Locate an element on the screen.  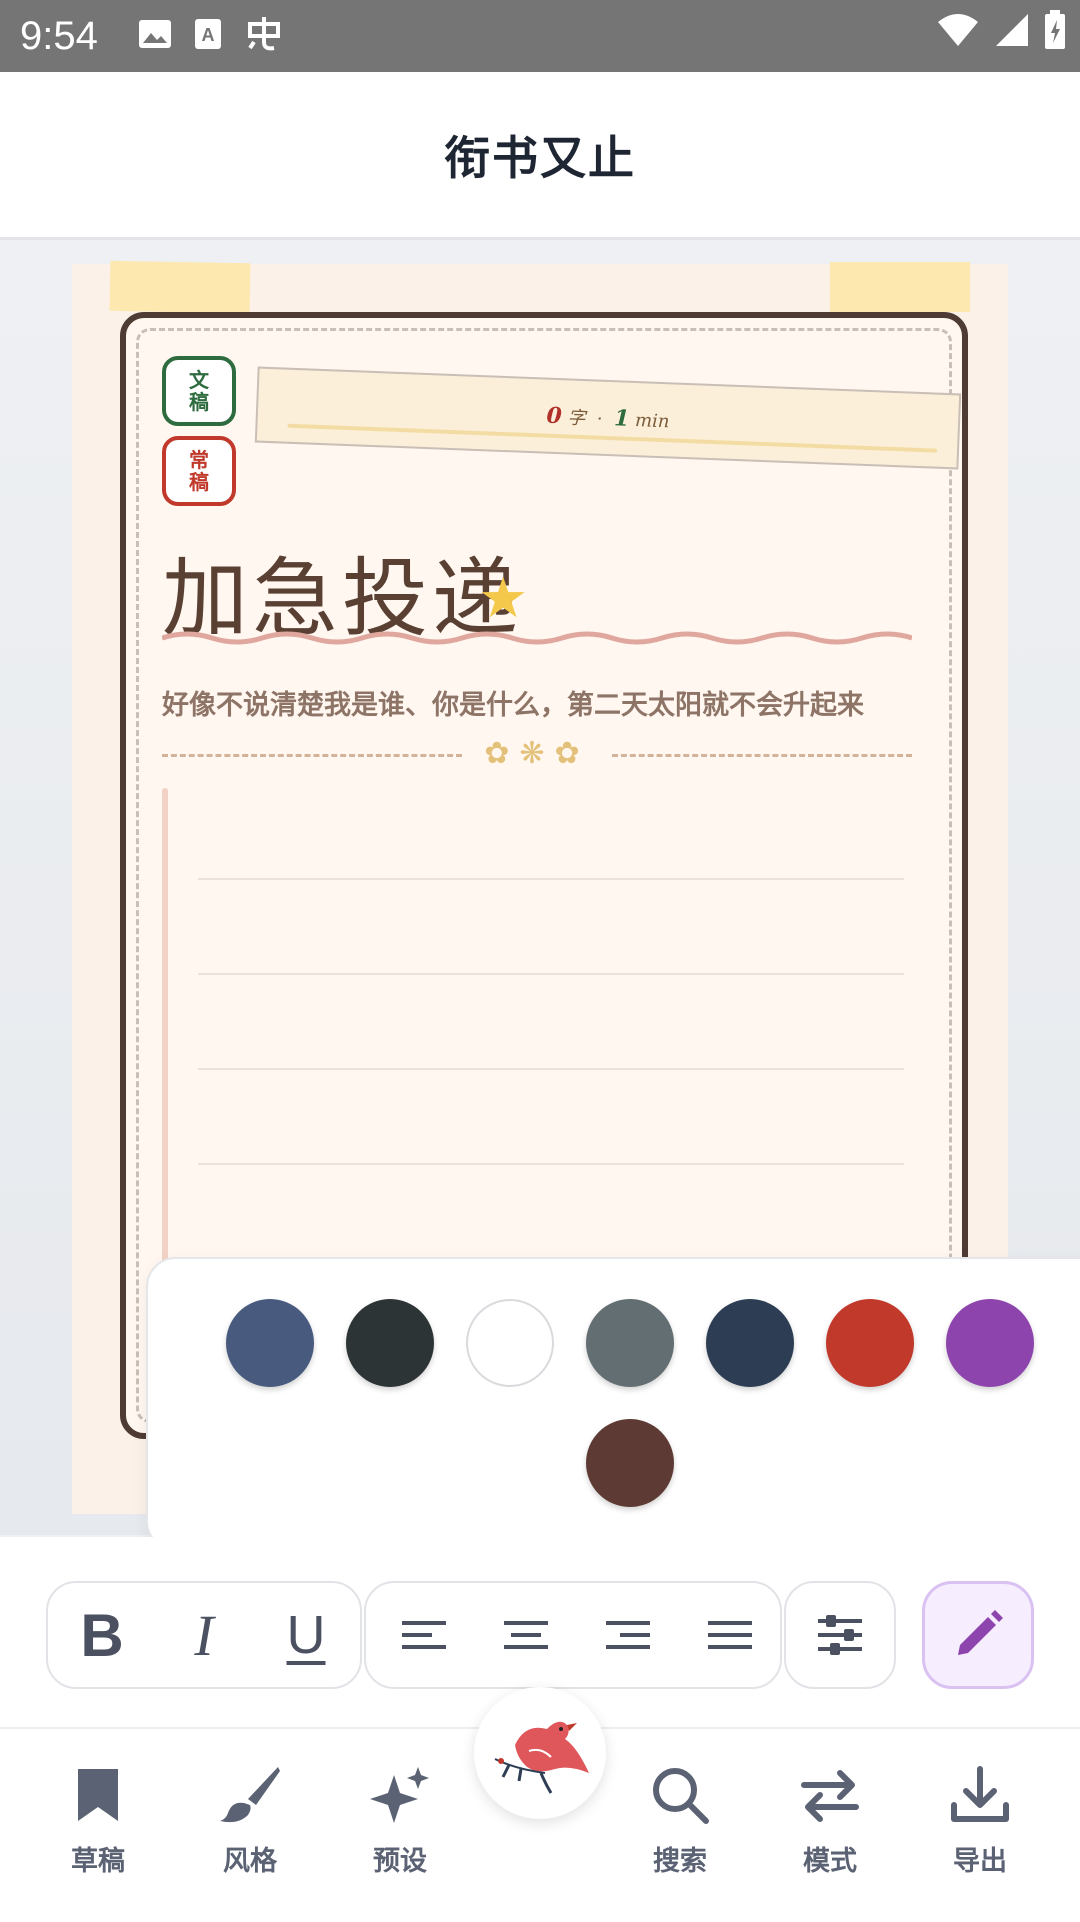
align-center-icon is located at coordinates (526, 1635).